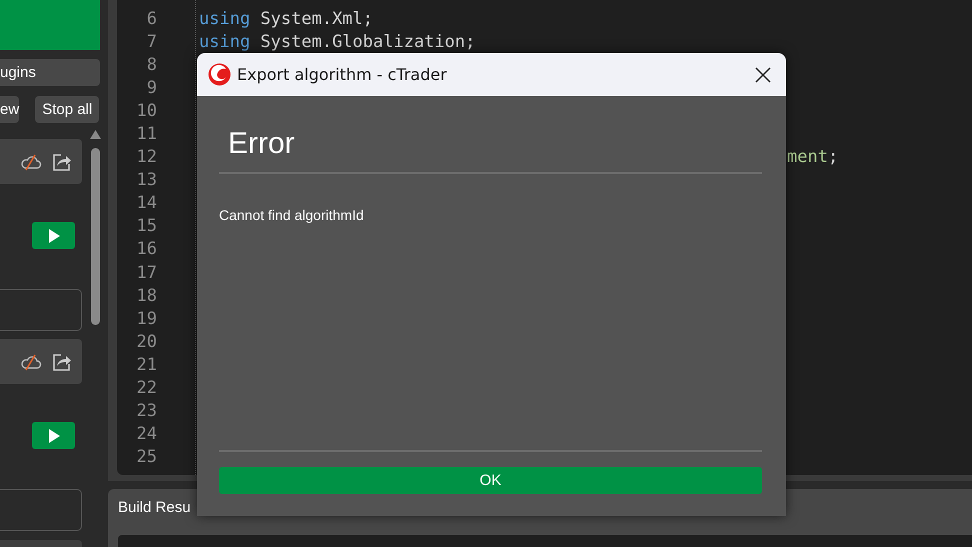 The width and height of the screenshot is (972, 547). What do you see at coordinates (292, 215) in the screenshot?
I see `error-message: Cannot find algorithmId` at bounding box center [292, 215].